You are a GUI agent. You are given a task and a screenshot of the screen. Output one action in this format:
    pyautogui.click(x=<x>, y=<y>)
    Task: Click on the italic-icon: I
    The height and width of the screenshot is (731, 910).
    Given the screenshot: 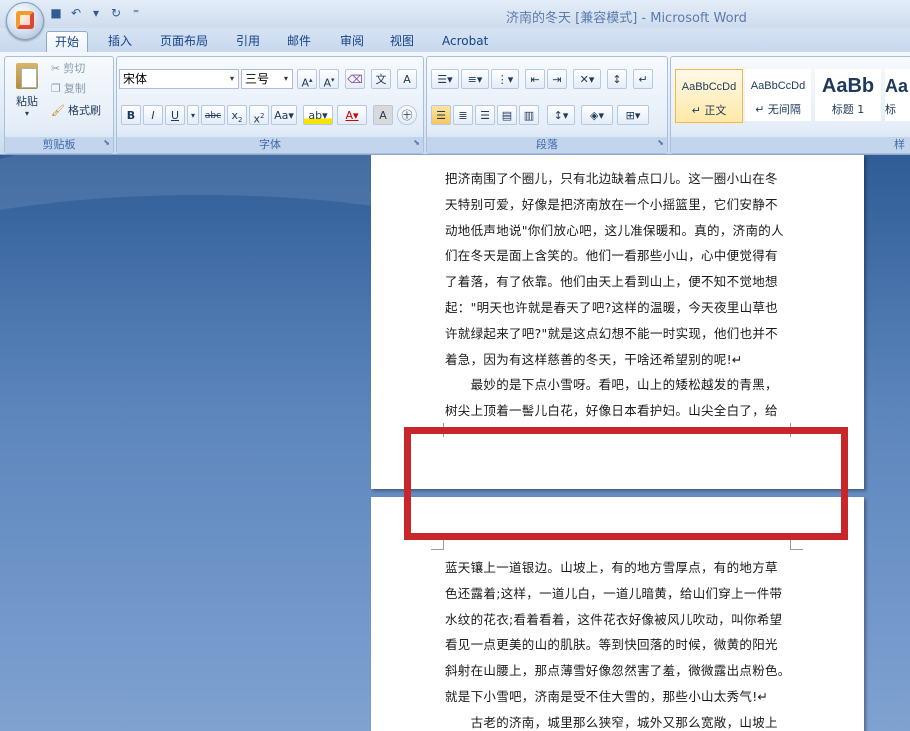 What is the action you would take?
    pyautogui.click(x=153, y=115)
    